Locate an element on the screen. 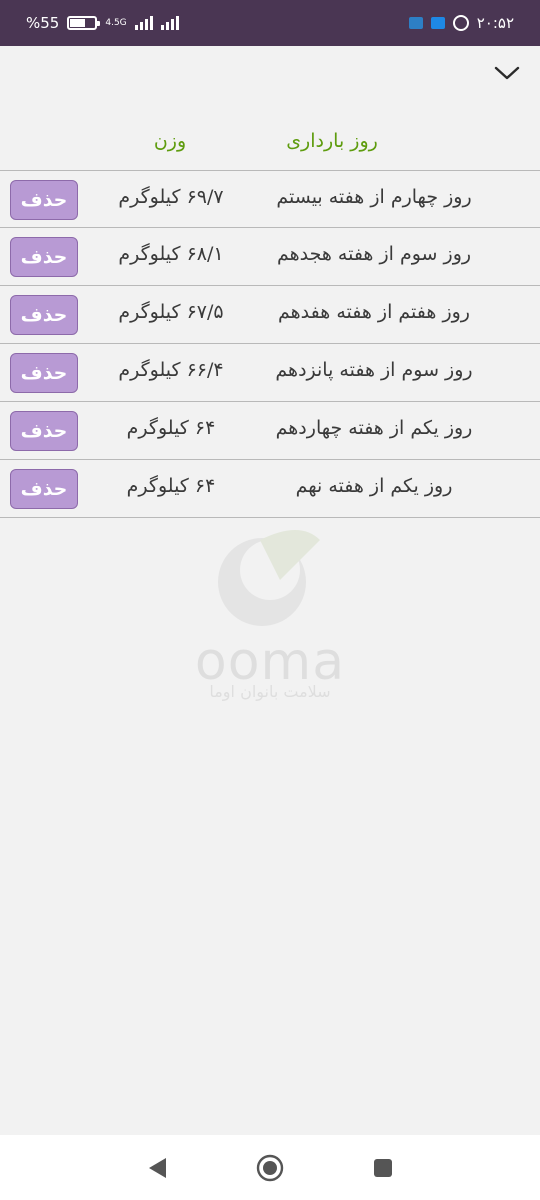  table-row: روز سوم از هفته پانزدهم ۶۶/۴ کیلوگرم حذف is located at coordinates (270, 373).